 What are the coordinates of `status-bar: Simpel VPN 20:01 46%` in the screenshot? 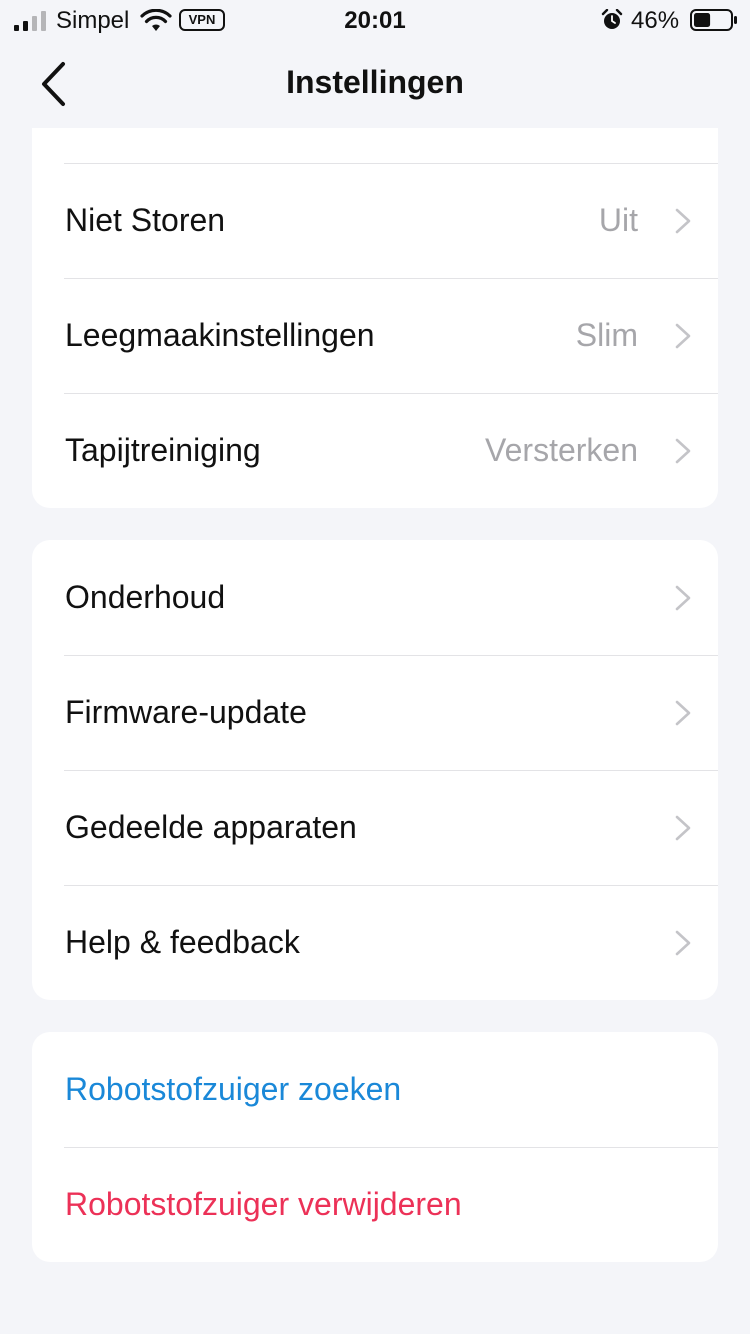 It's located at (375, 20).